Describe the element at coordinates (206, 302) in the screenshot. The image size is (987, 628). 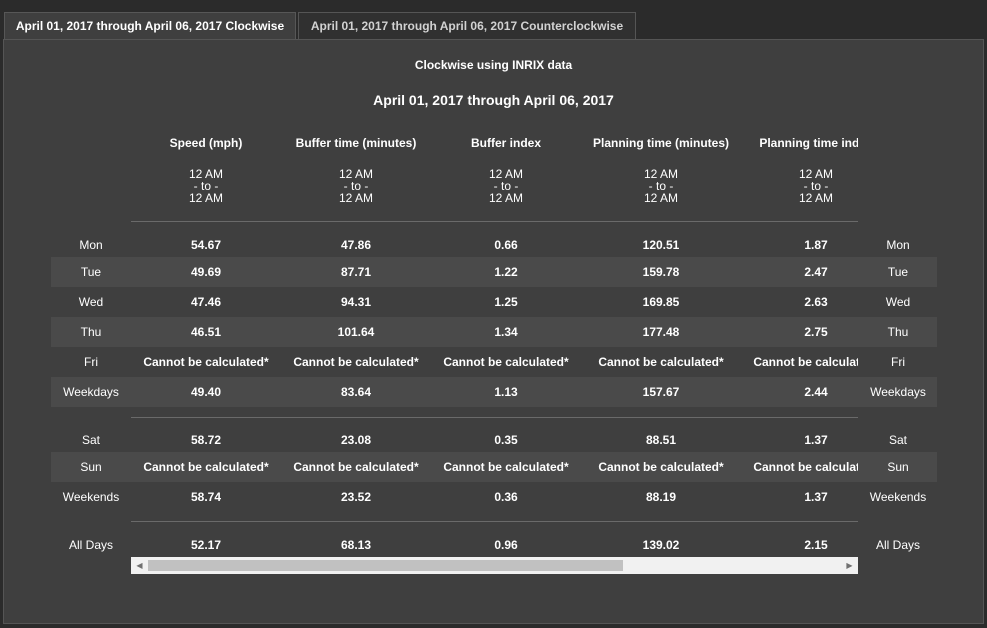
I see `table-cell: 47.46` at that location.